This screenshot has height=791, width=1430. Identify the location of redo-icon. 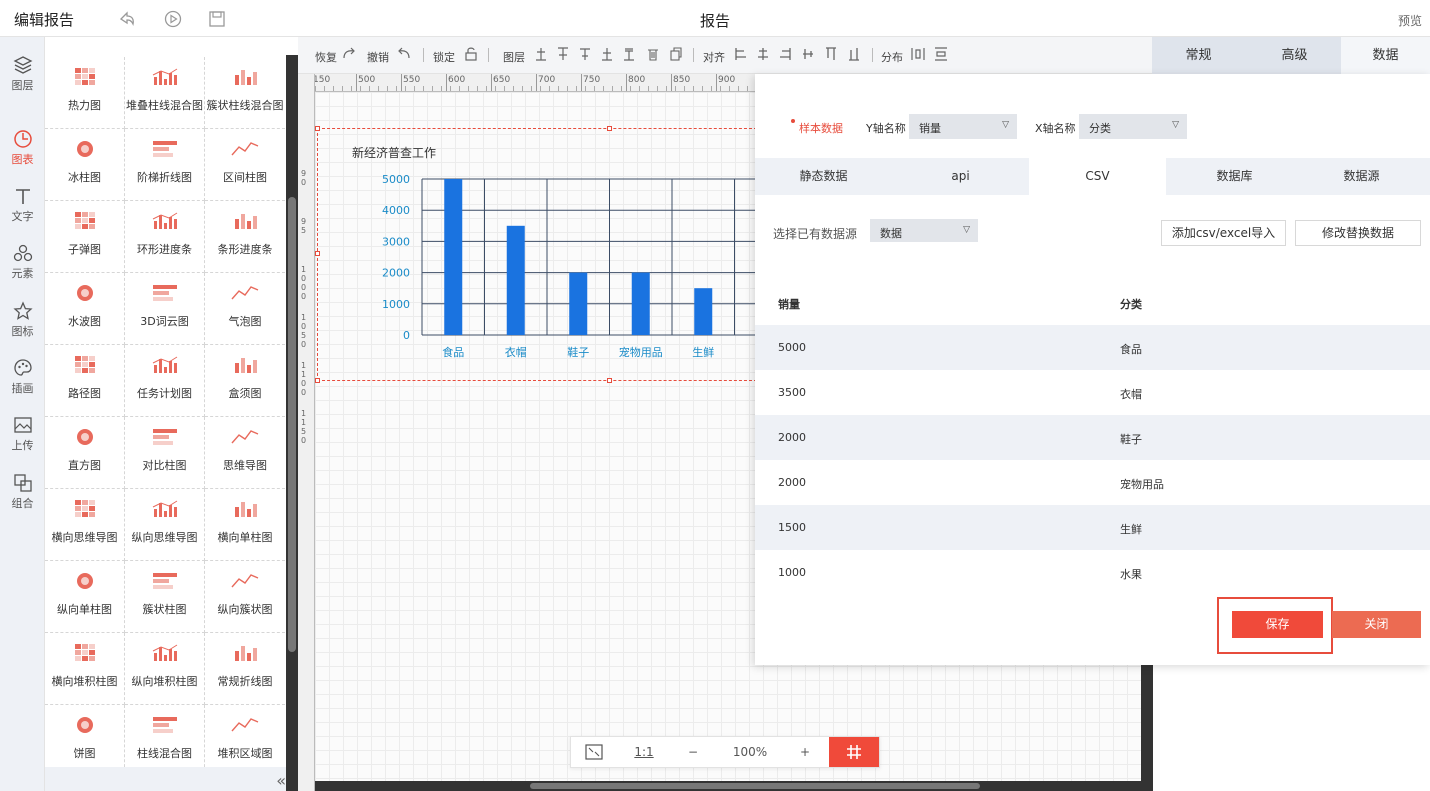
(349, 54).